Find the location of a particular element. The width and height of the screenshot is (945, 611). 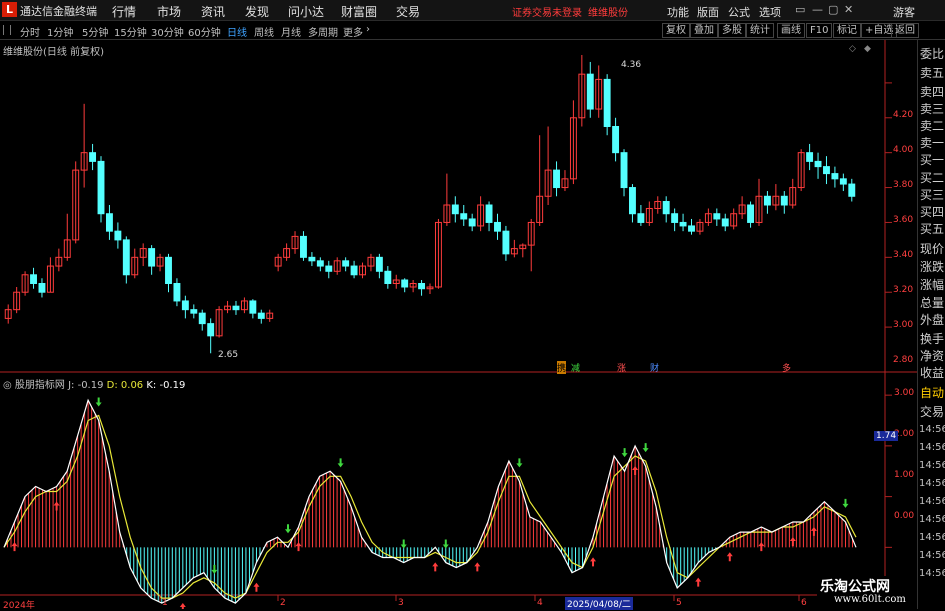

period-monthly: 月线 is located at coordinates (291, 31).